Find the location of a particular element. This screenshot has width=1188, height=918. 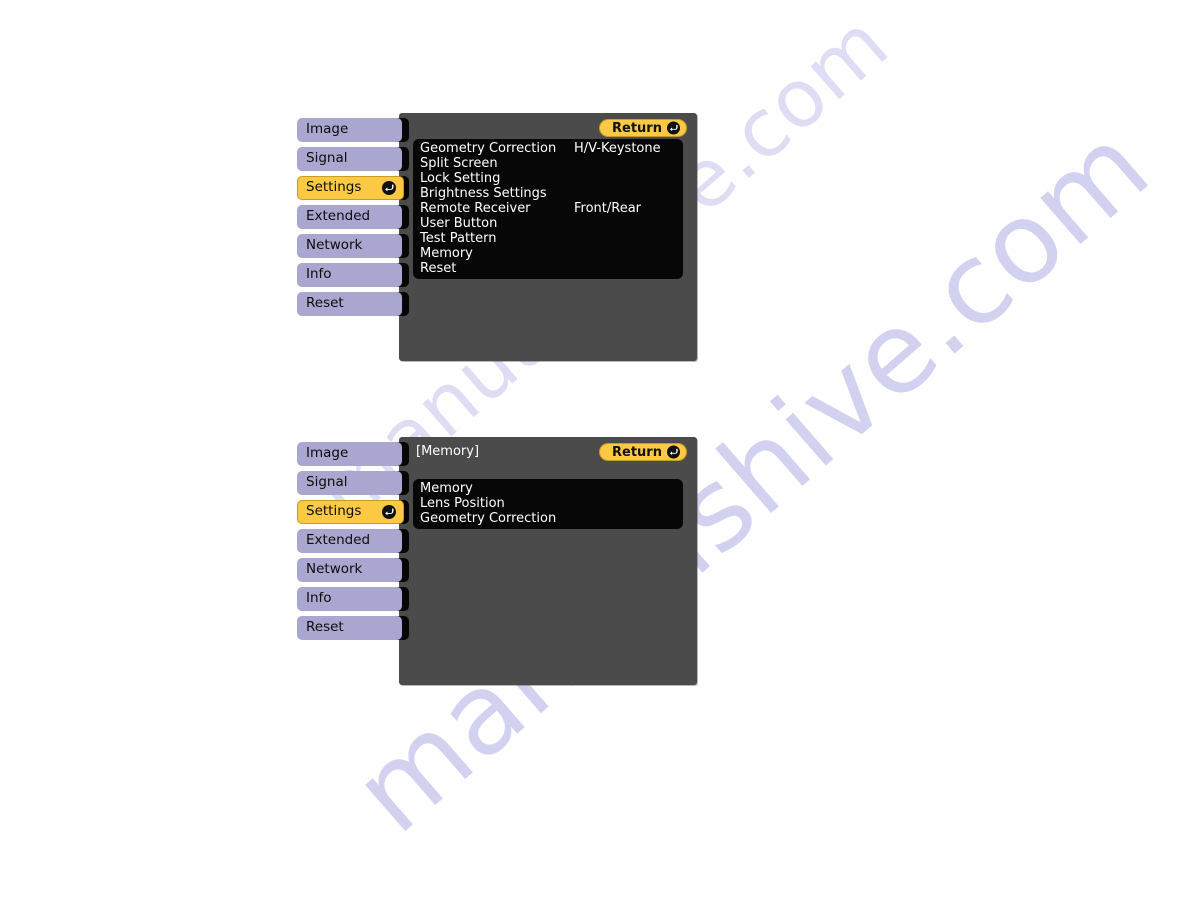

menu-row-test-pattern: Test Pattern is located at coordinates (548, 238).